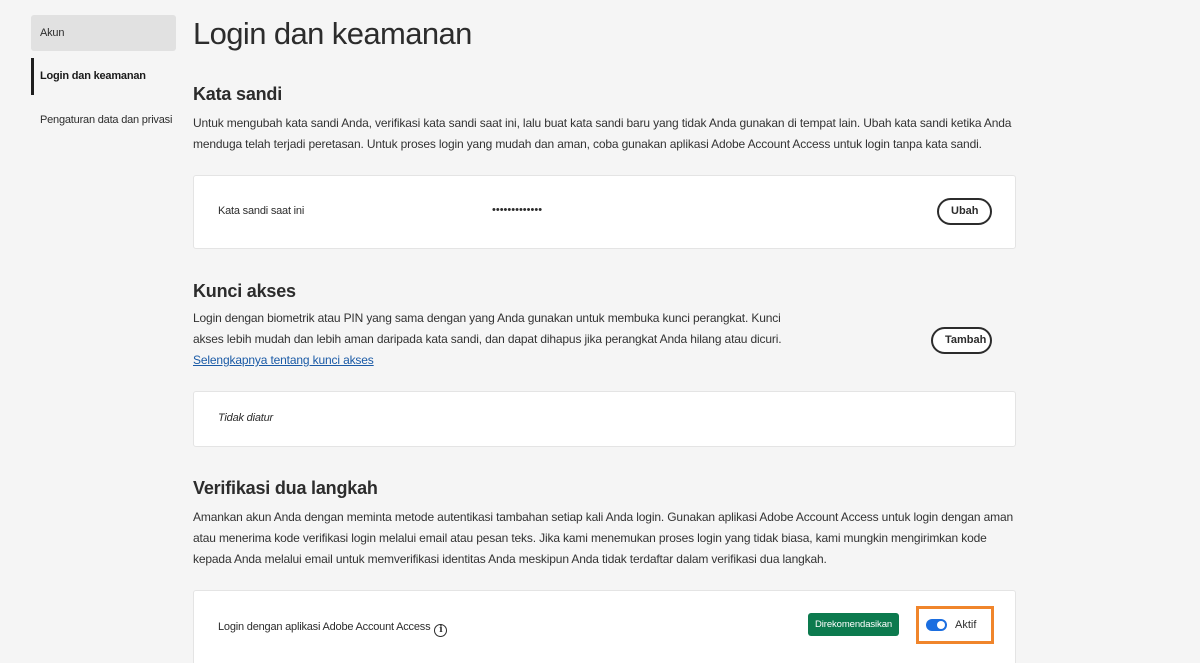 Image resolution: width=1200 pixels, height=663 pixels. Describe the element at coordinates (244, 291) in the screenshot. I see `passkey-section-title: Kunci akses` at that location.